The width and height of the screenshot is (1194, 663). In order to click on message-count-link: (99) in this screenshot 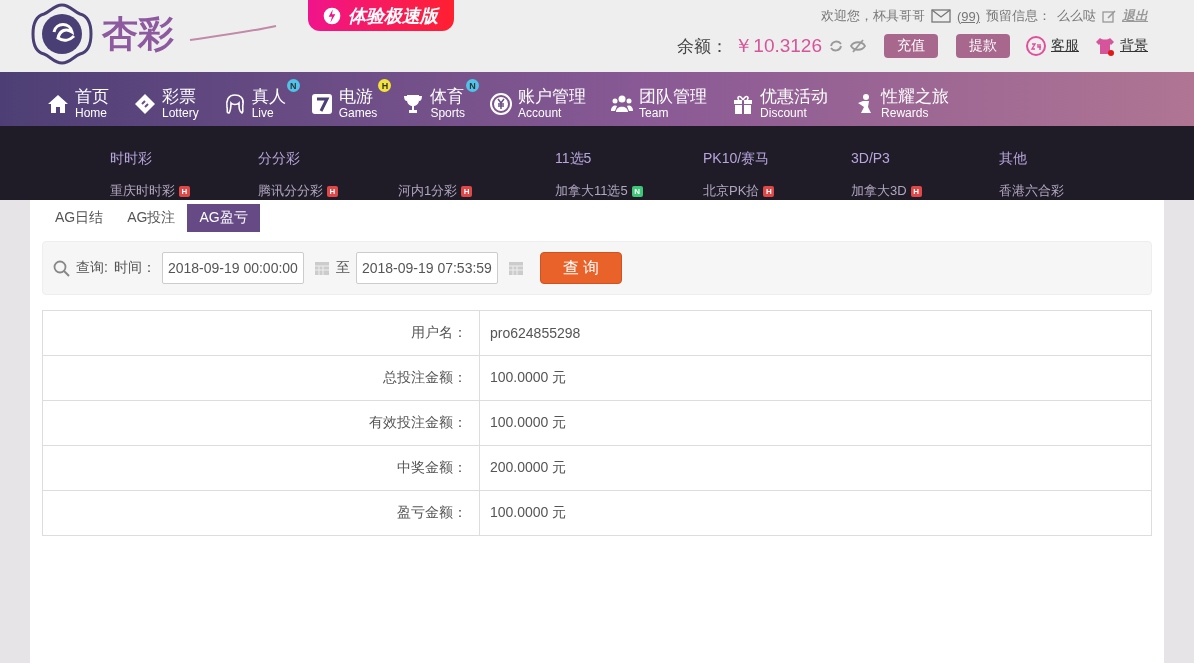, I will do `click(968, 16)`.